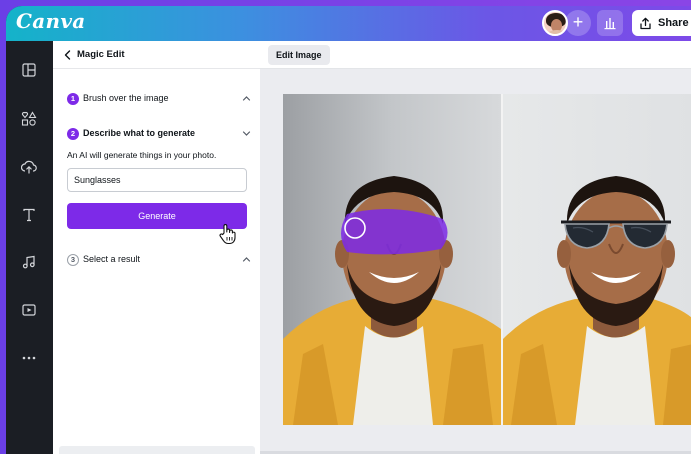  Describe the element at coordinates (126, 98) in the screenshot. I see `step-1-label: Brush over the image` at that location.